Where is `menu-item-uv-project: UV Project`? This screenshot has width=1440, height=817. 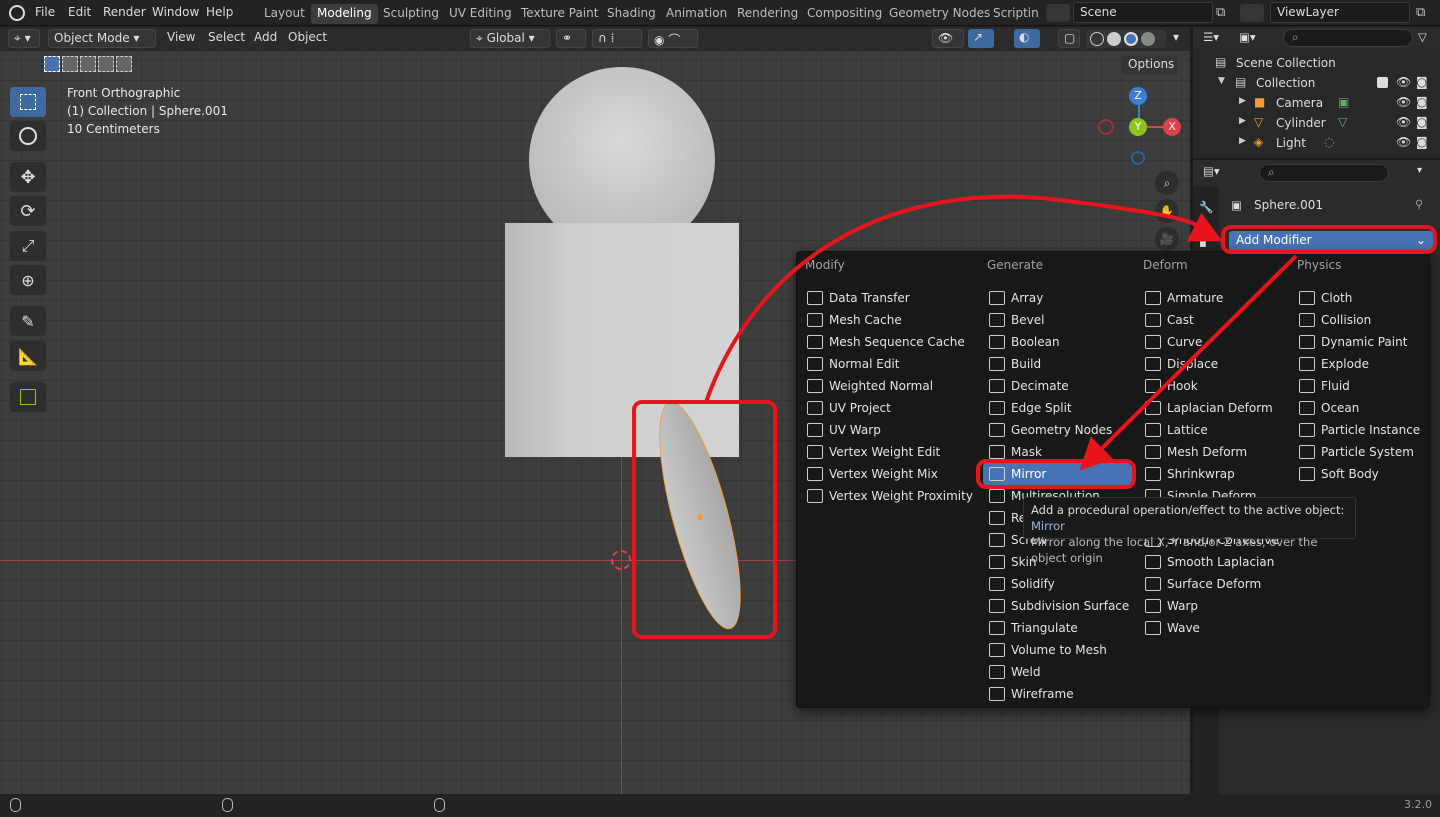 menu-item-uv-project: UV Project is located at coordinates (882, 408).